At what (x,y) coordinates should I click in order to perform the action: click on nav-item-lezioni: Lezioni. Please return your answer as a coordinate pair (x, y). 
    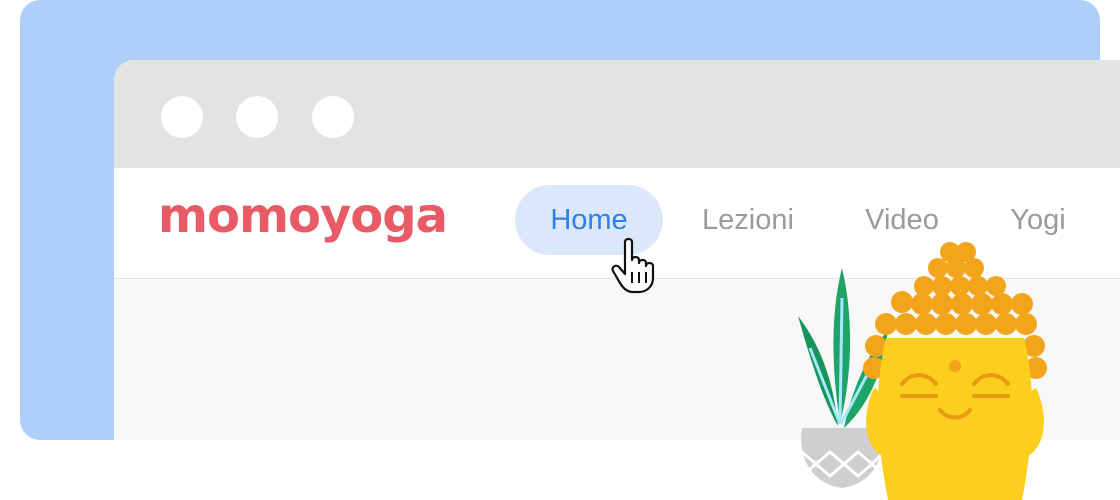
    Looking at the image, I should click on (748, 220).